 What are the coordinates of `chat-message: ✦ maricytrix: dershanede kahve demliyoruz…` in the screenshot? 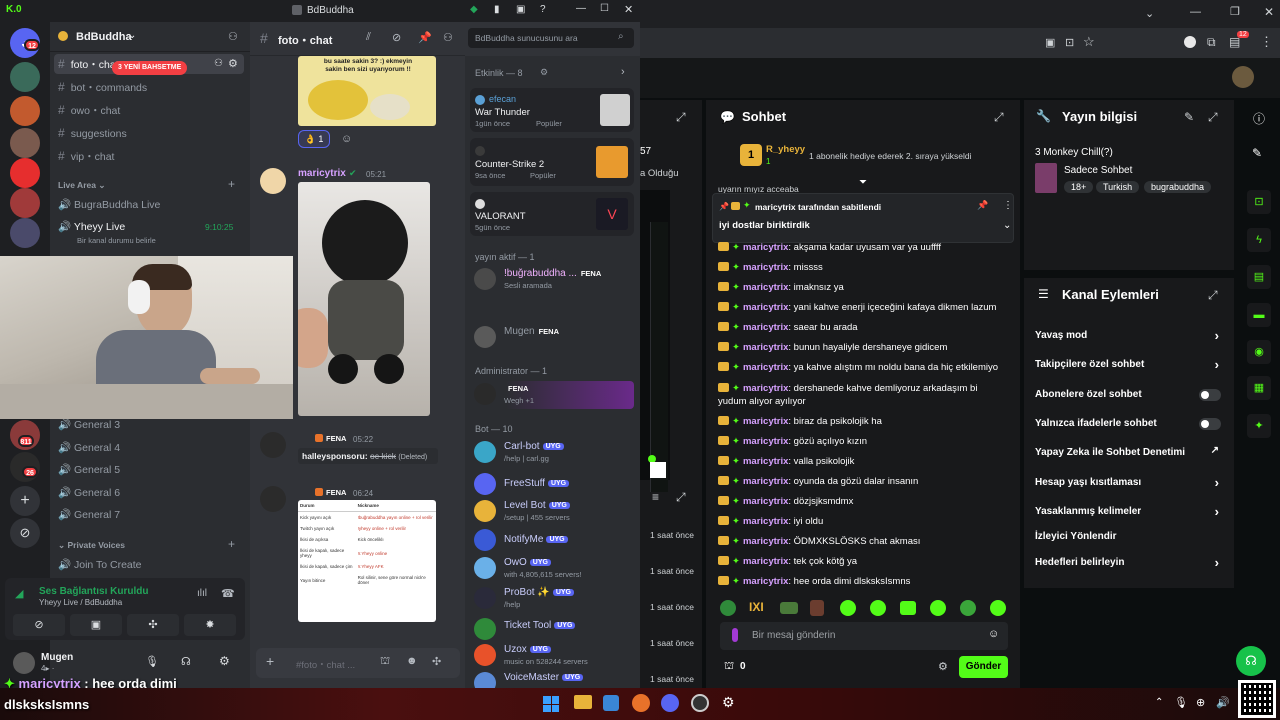 It's located at (863, 395).